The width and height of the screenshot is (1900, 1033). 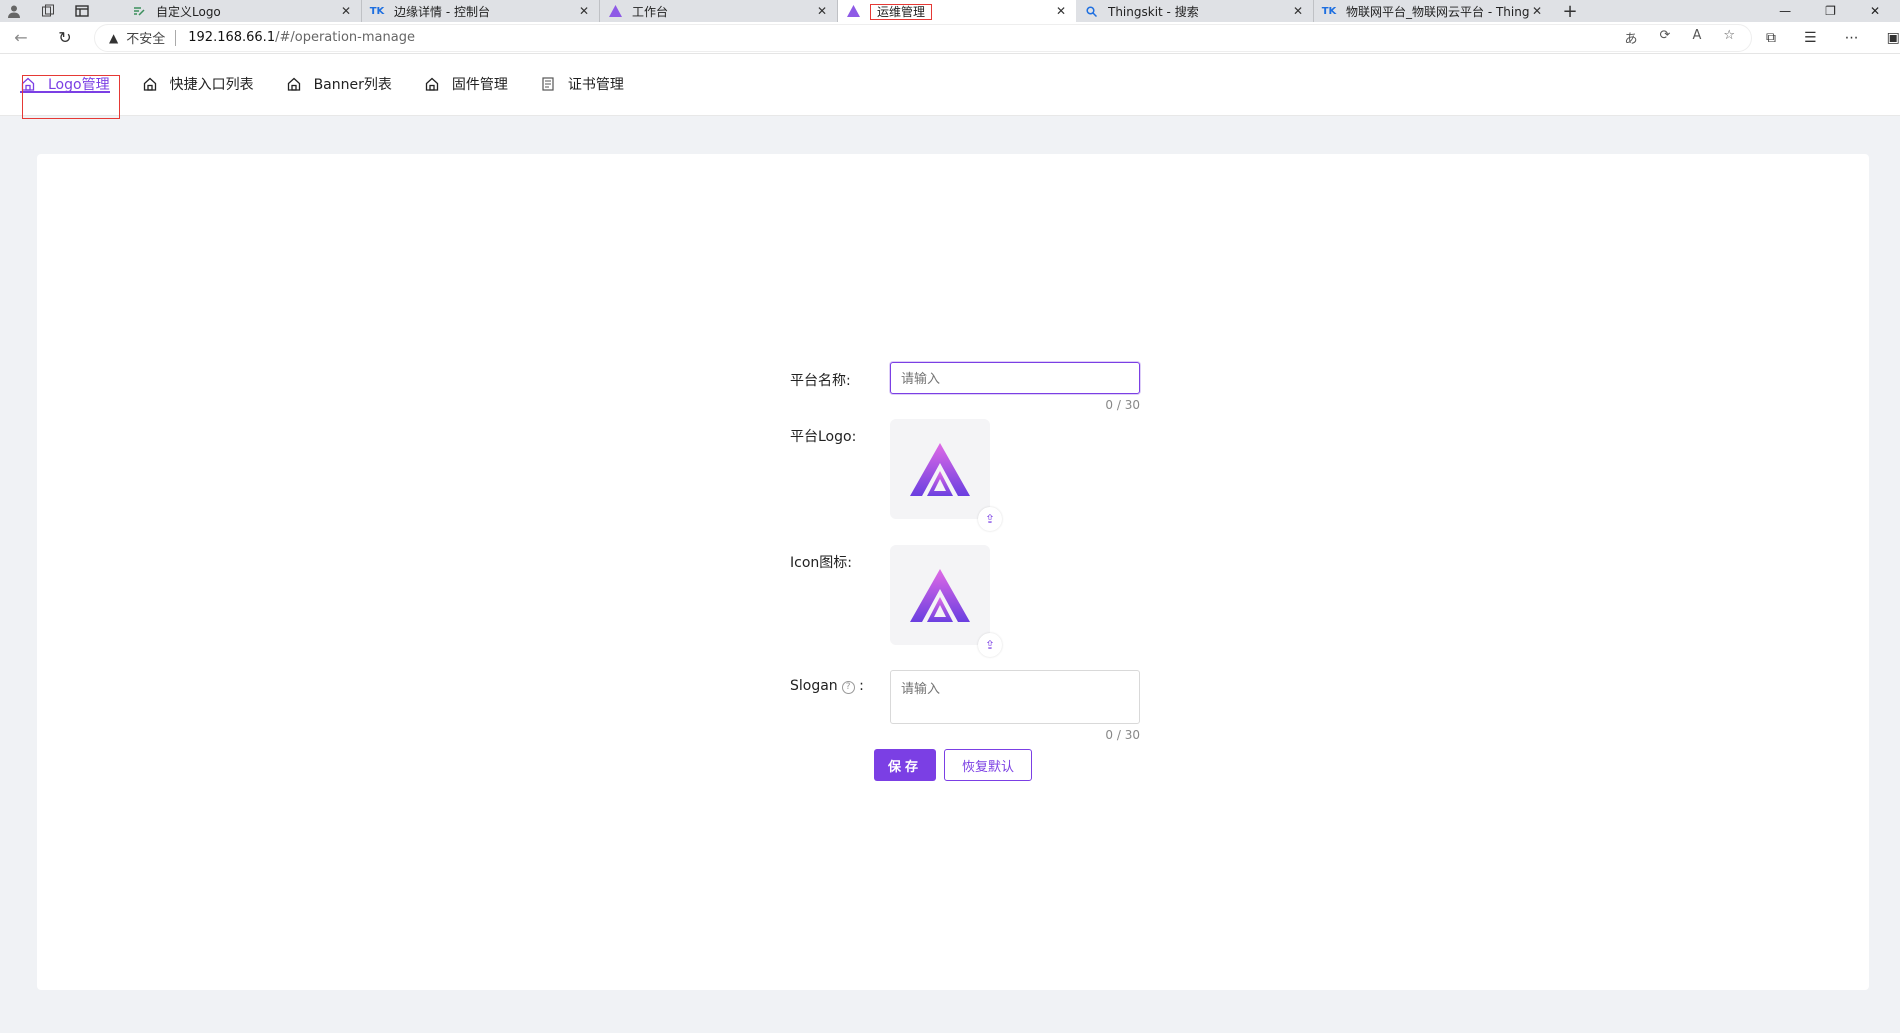 What do you see at coordinates (1015, 378) in the screenshot?
I see `platform-name-input` at bounding box center [1015, 378].